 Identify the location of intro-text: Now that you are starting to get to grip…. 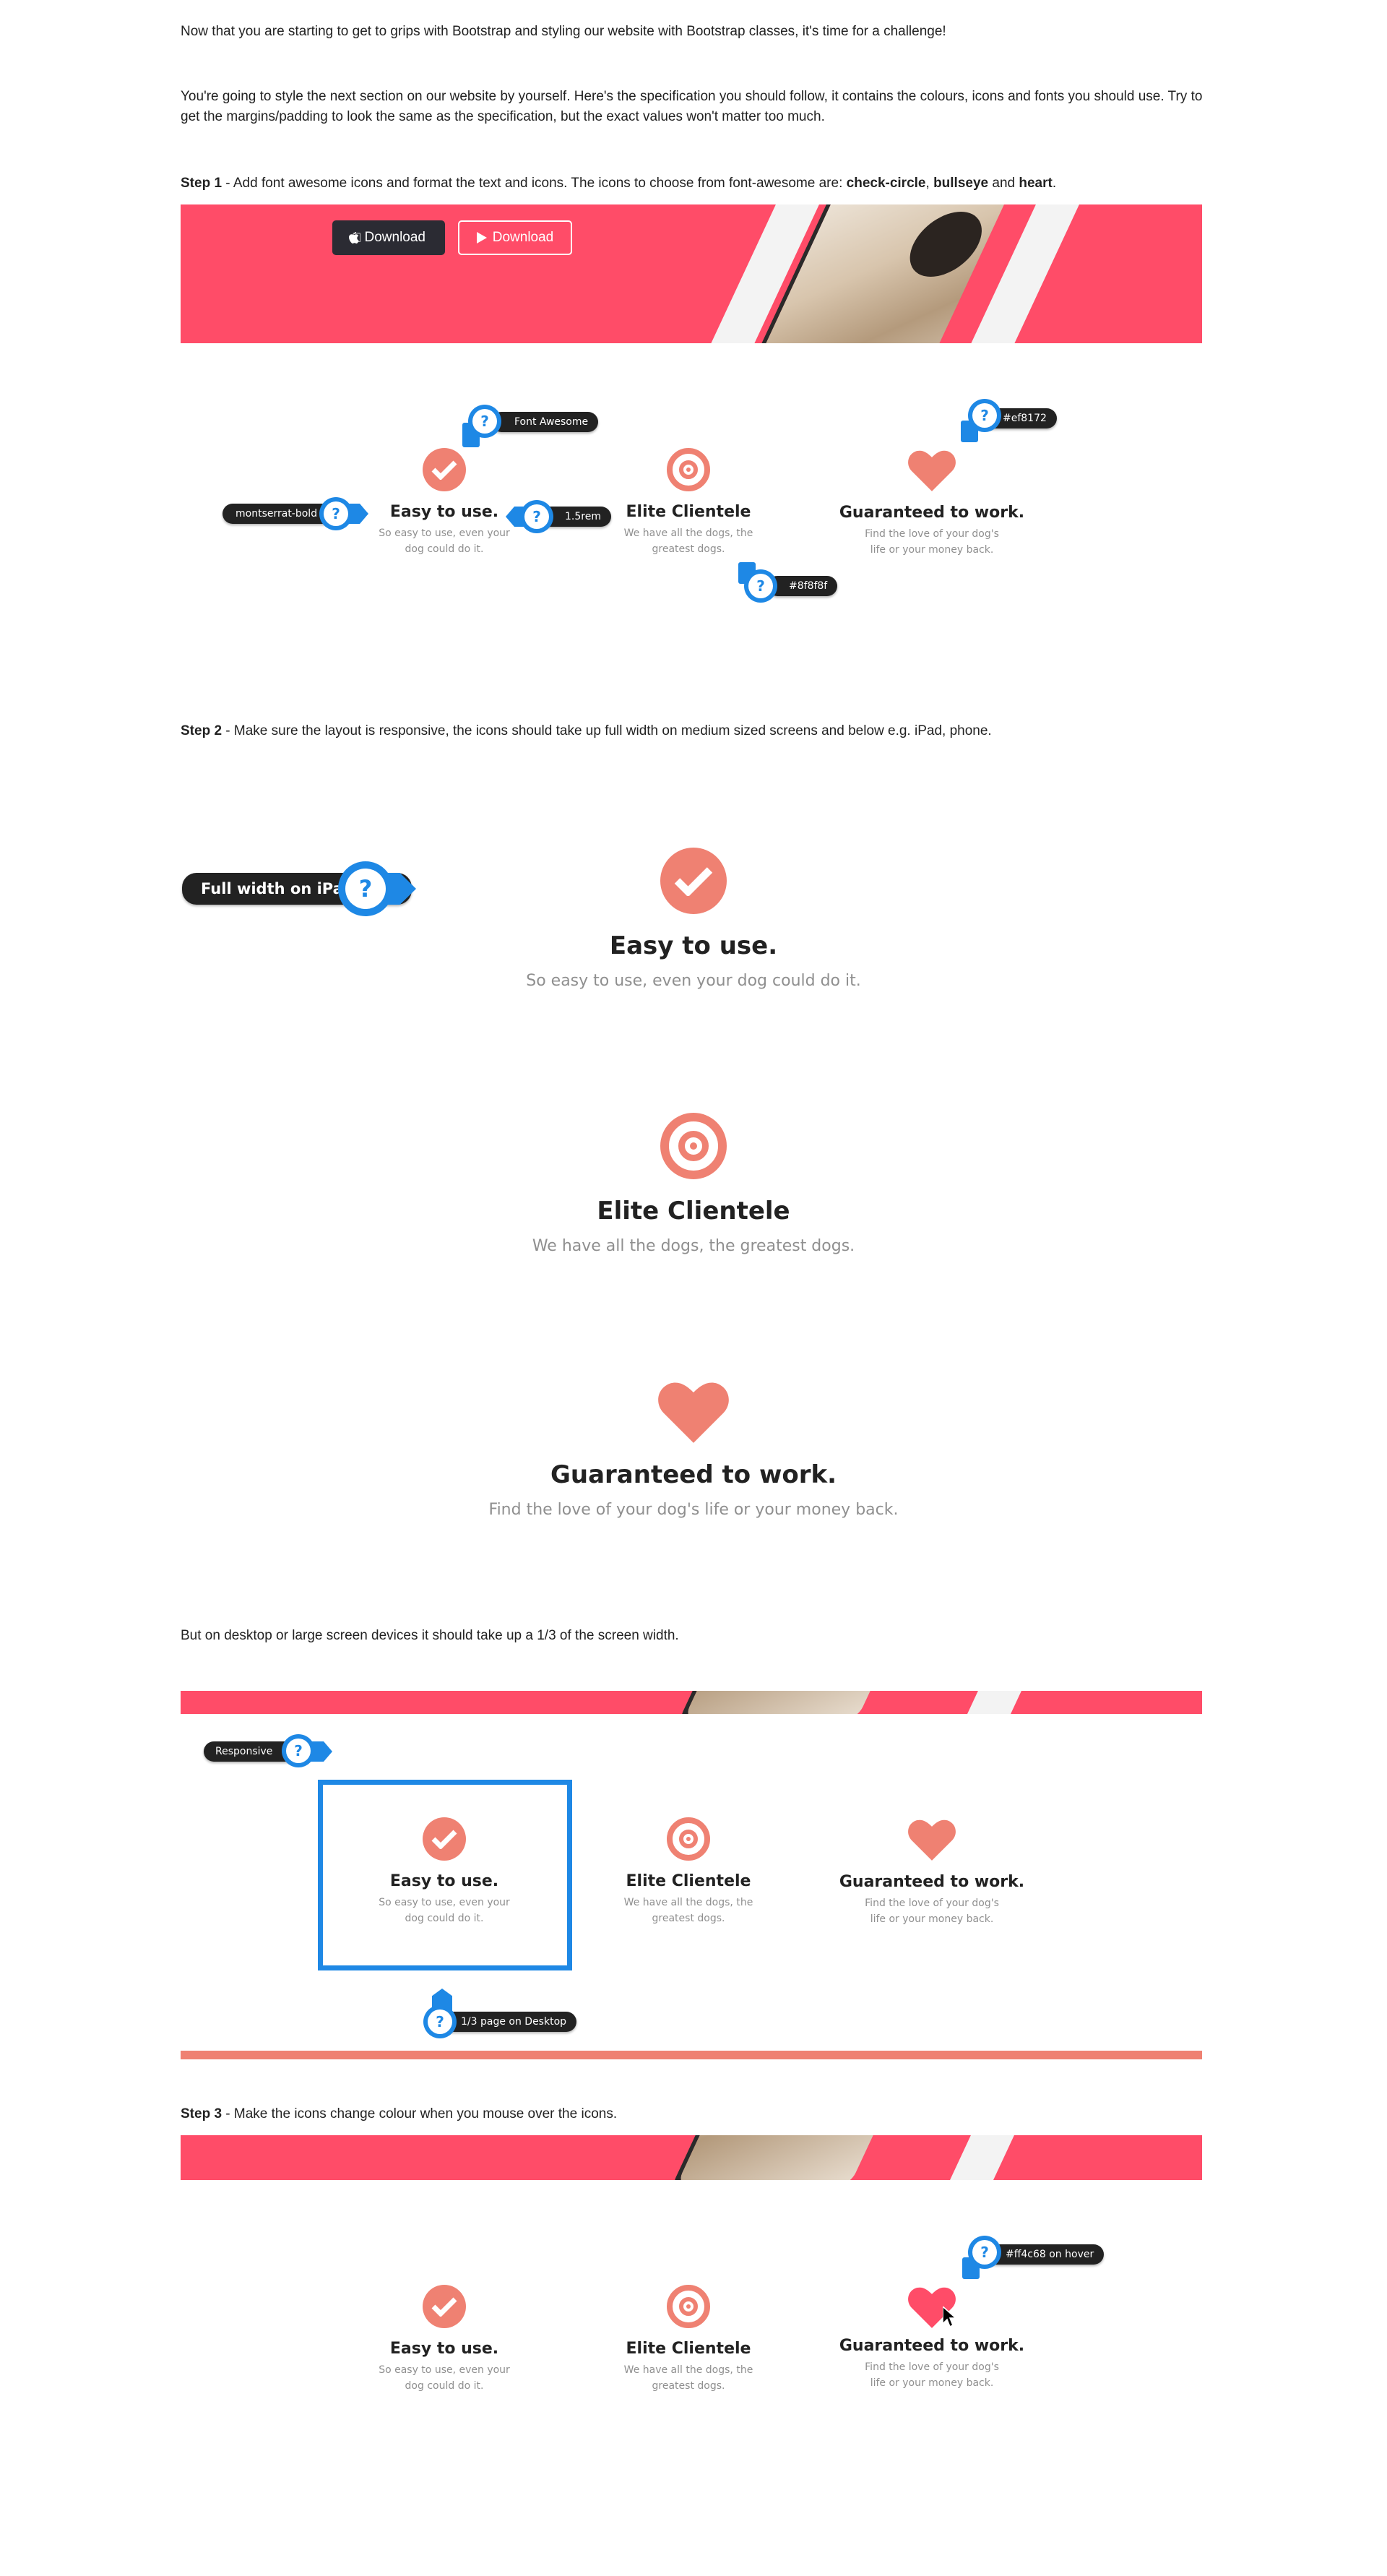
(563, 31).